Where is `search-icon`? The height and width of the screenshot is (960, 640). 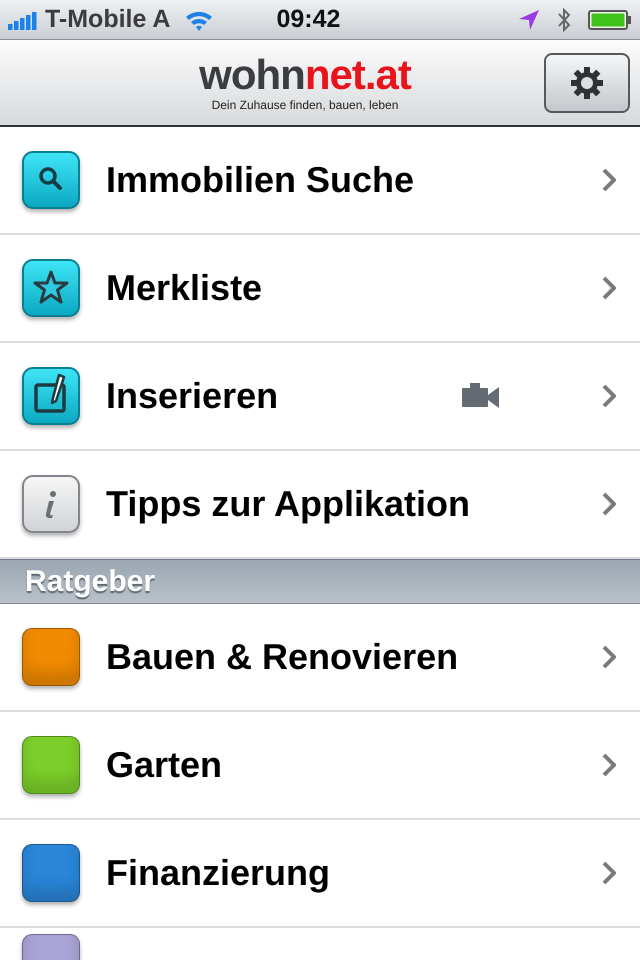
search-icon is located at coordinates (51, 180).